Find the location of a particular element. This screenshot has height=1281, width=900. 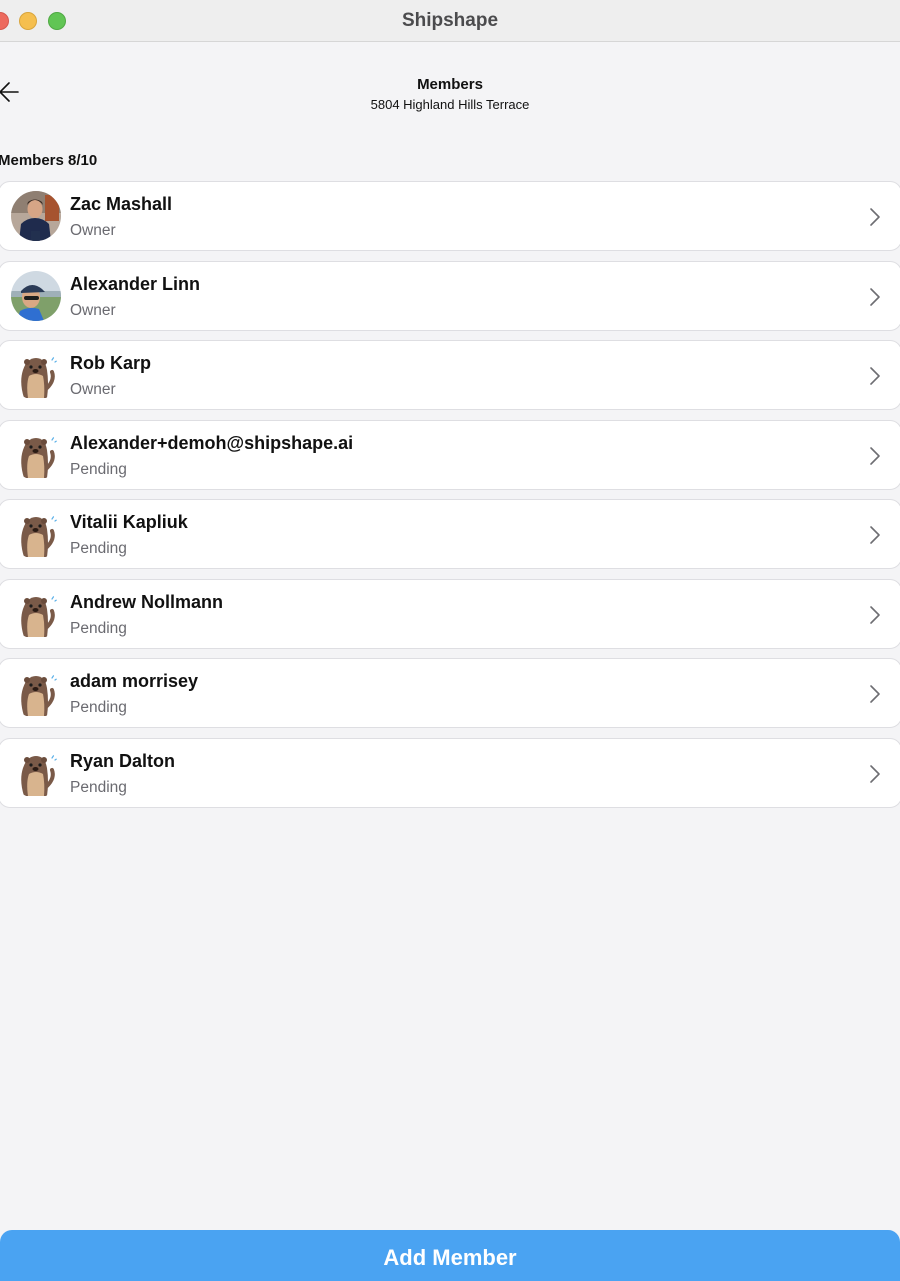

member-row: Alexander+demoh@shipshape.ai Pending is located at coordinates (450, 454).